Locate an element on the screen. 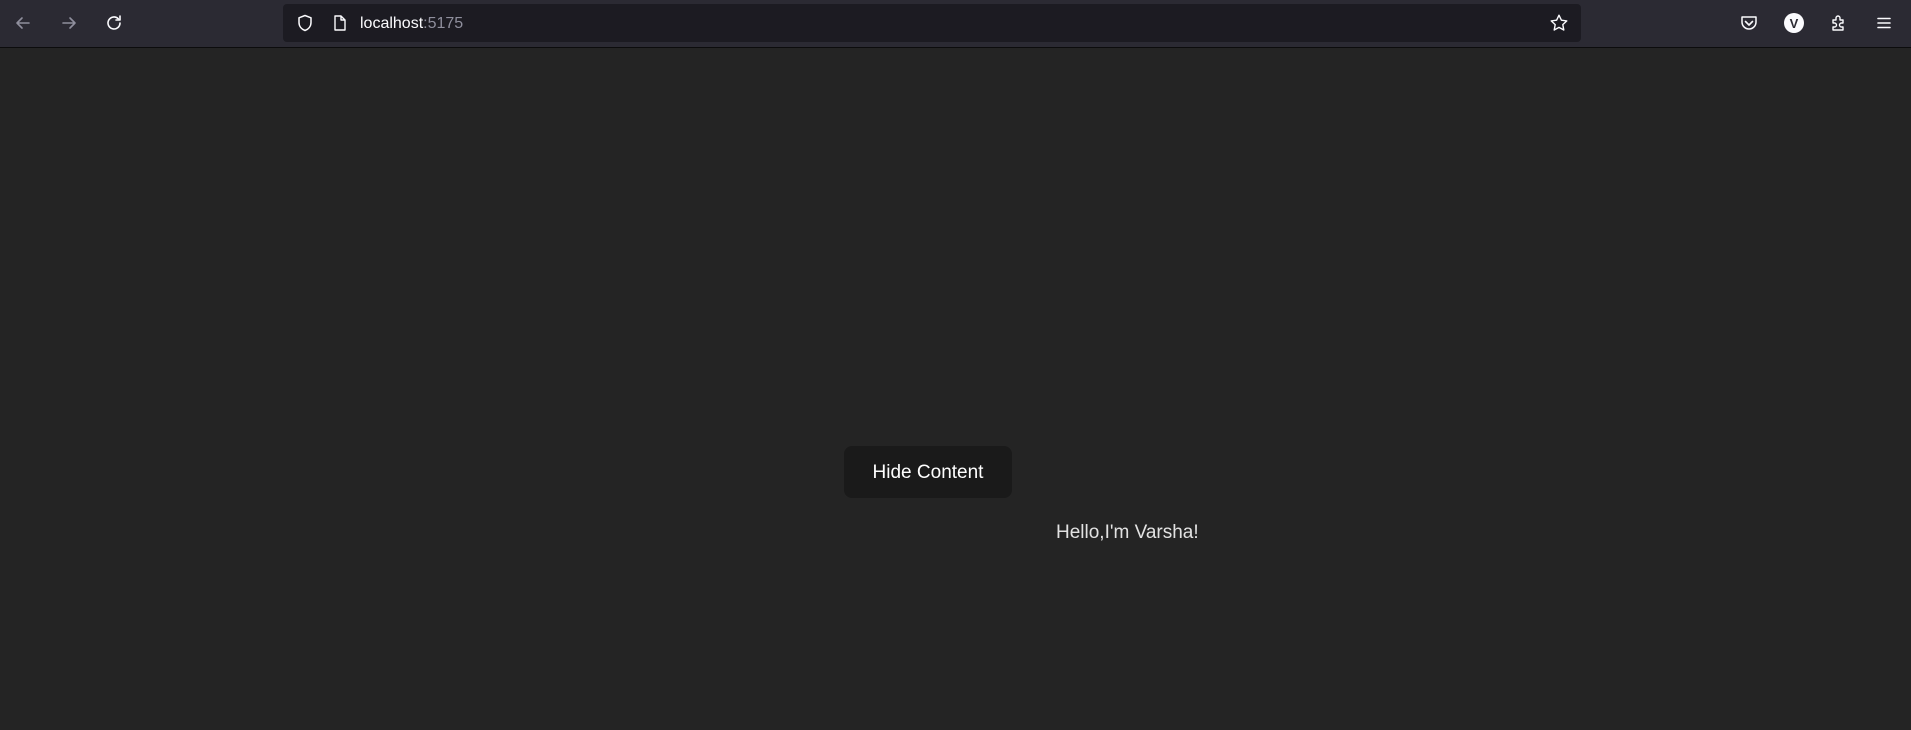 The height and width of the screenshot is (730, 1911). pocket-icon is located at coordinates (1749, 23).